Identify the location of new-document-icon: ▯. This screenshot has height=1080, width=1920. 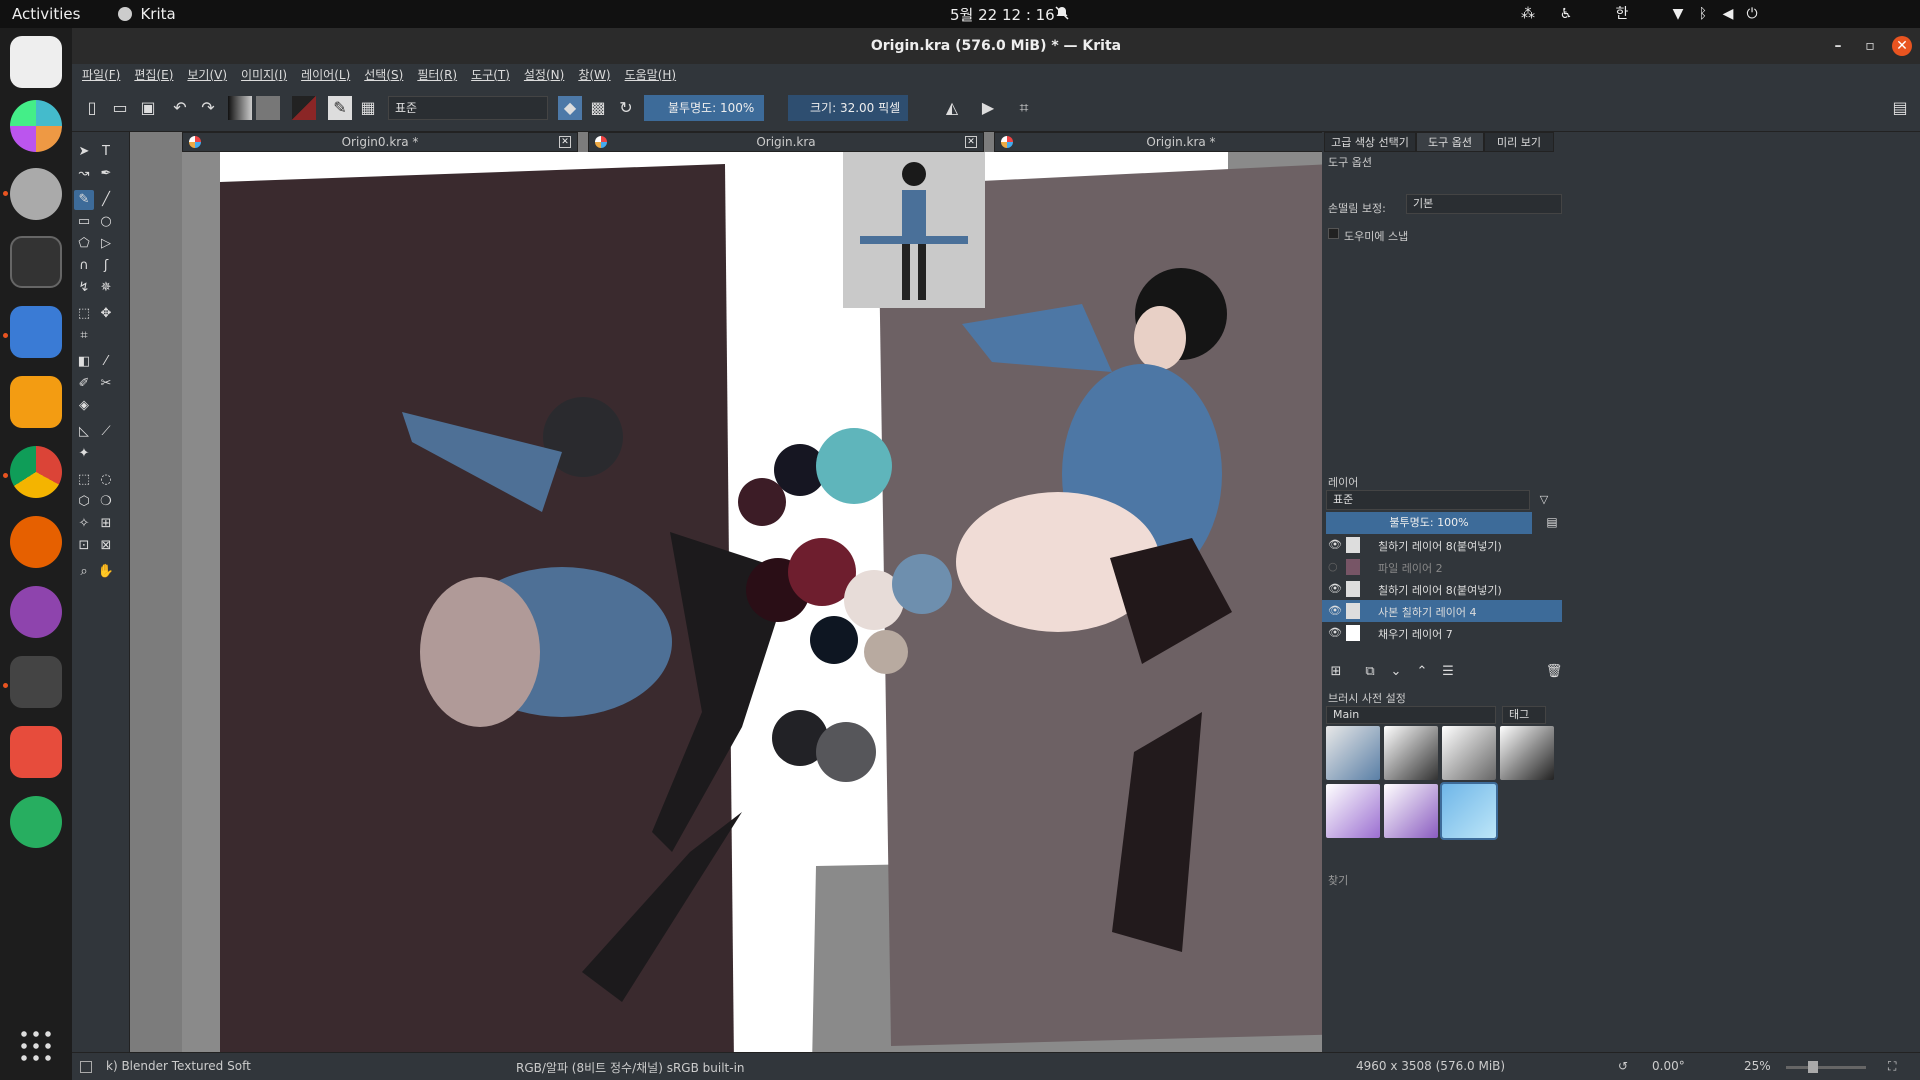
(92, 108).